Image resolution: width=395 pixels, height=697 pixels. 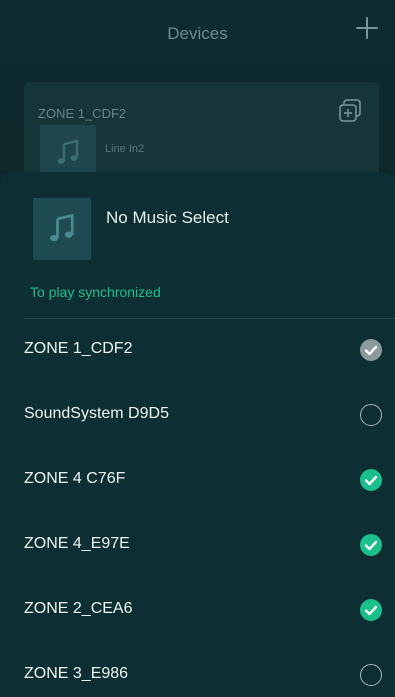 I want to click on zone-card-title: ZONE 1_CDF2, so click(x=82, y=113).